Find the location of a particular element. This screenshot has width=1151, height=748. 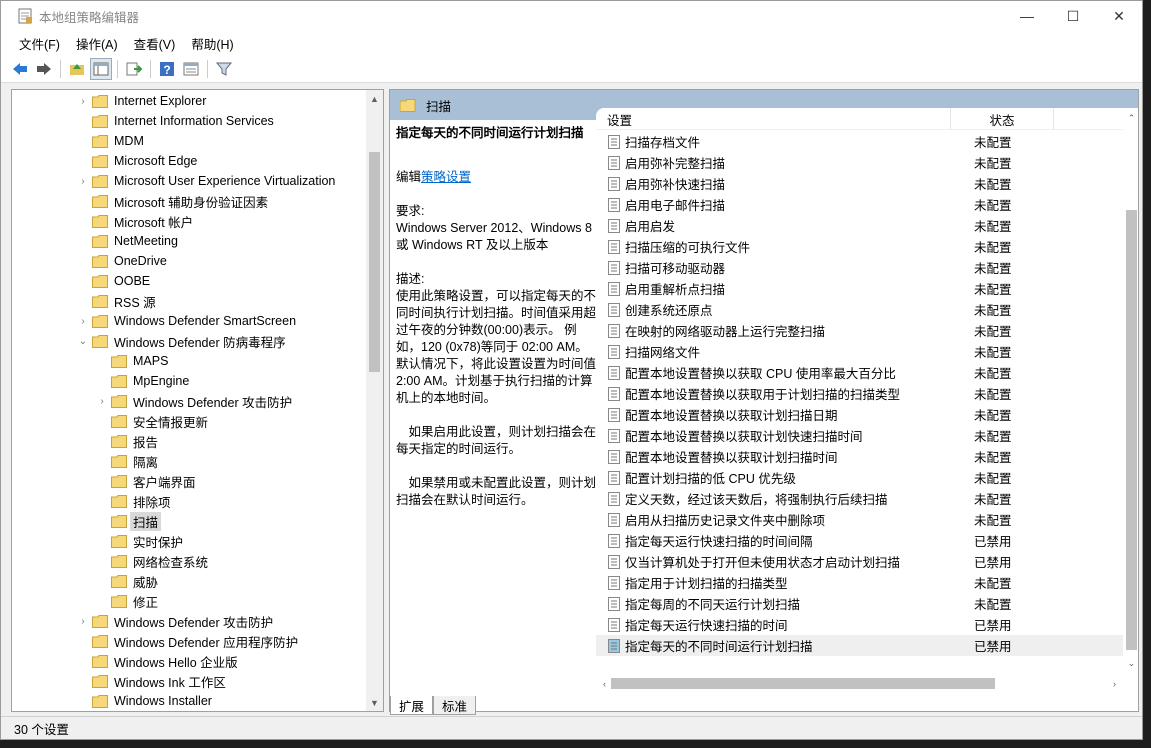

tree-vertical-scrollbar: ▲ ▼ is located at coordinates (374, 400).